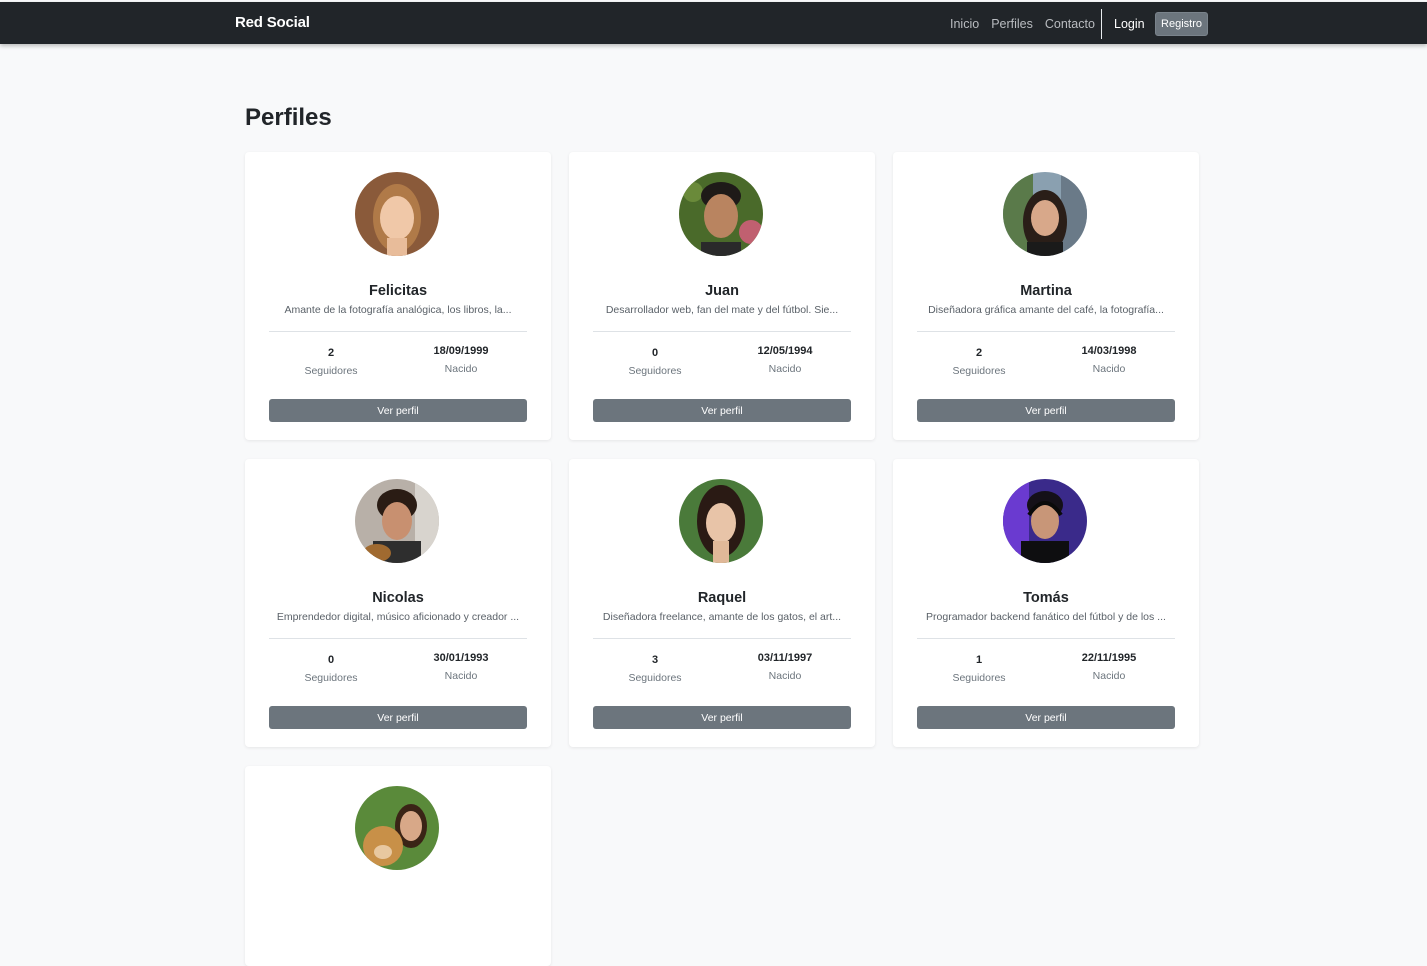 The height and width of the screenshot is (966, 1427). I want to click on nav-link-perfiles: Perfiles, so click(1012, 24).